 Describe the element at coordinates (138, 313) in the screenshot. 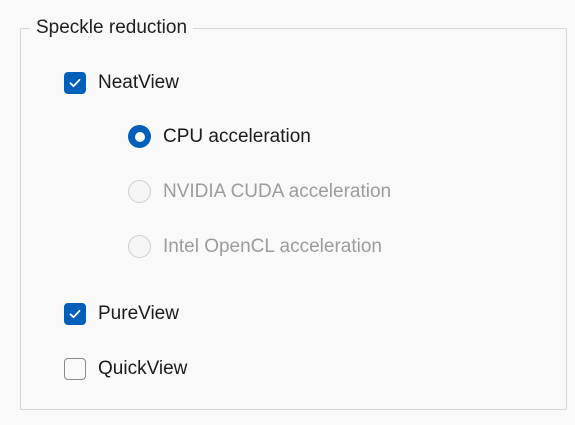

I see `pureview-label: PureView` at that location.